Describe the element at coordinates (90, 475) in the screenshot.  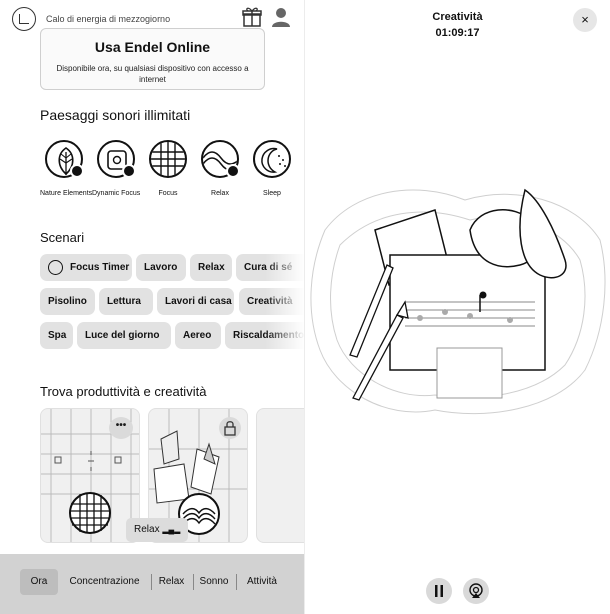
I see `card-focus-grid: •••` at that location.